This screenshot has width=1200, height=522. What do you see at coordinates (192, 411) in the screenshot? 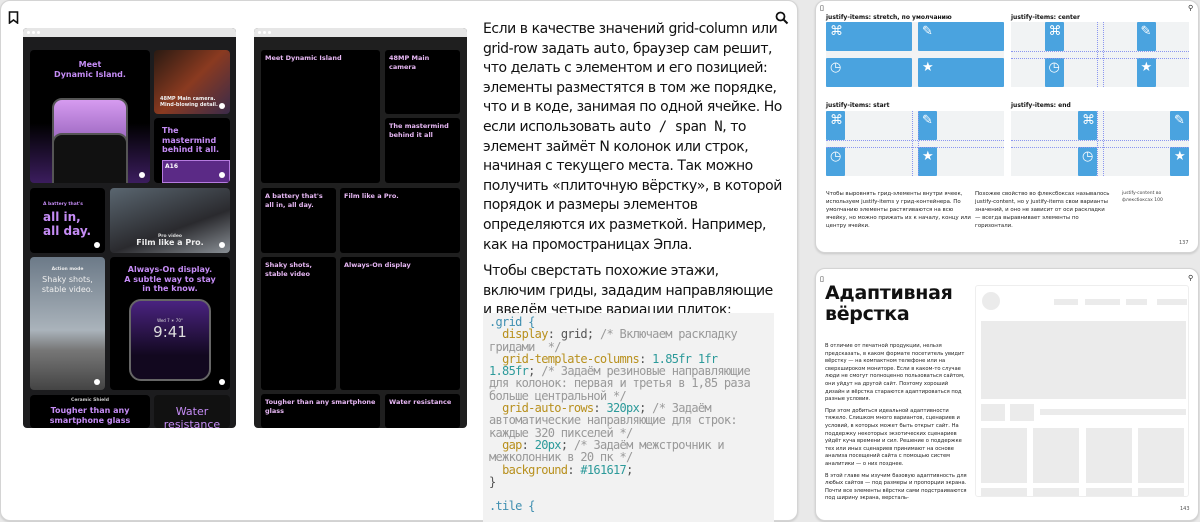
I see `tile-water: Water resistance` at bounding box center [192, 411].